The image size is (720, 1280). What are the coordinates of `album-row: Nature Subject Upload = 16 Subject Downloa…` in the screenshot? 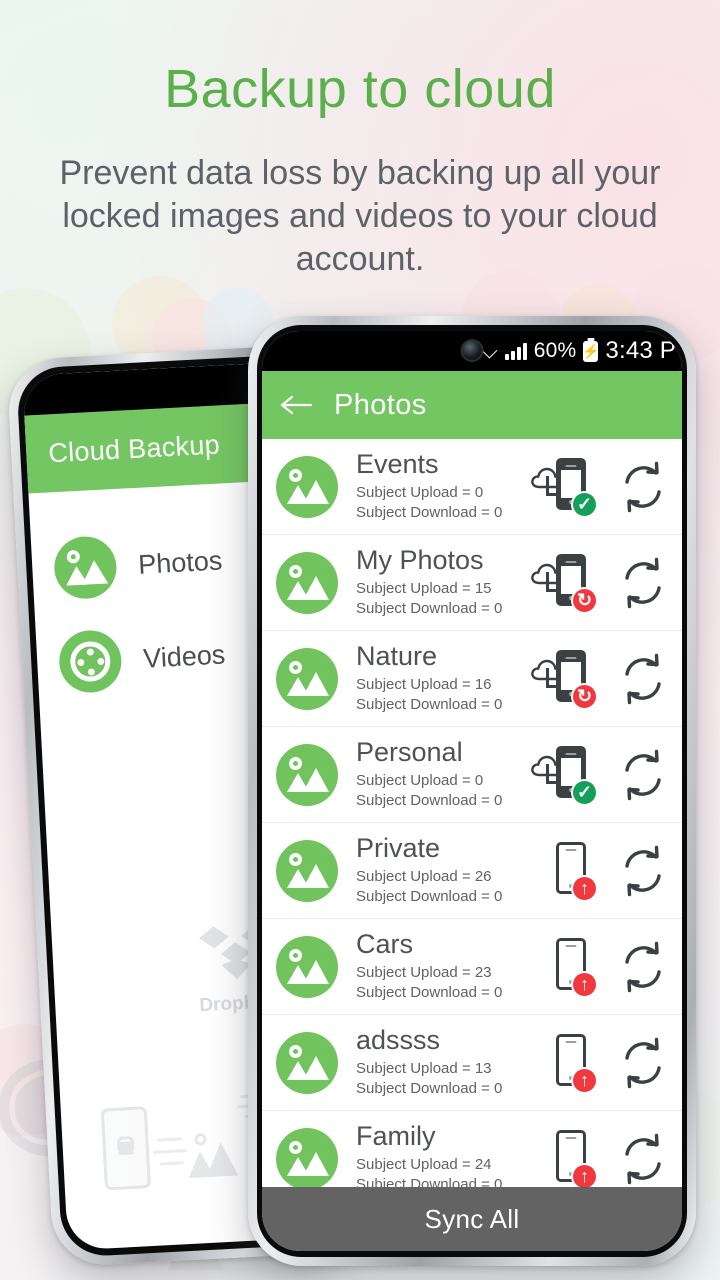 It's located at (472, 679).